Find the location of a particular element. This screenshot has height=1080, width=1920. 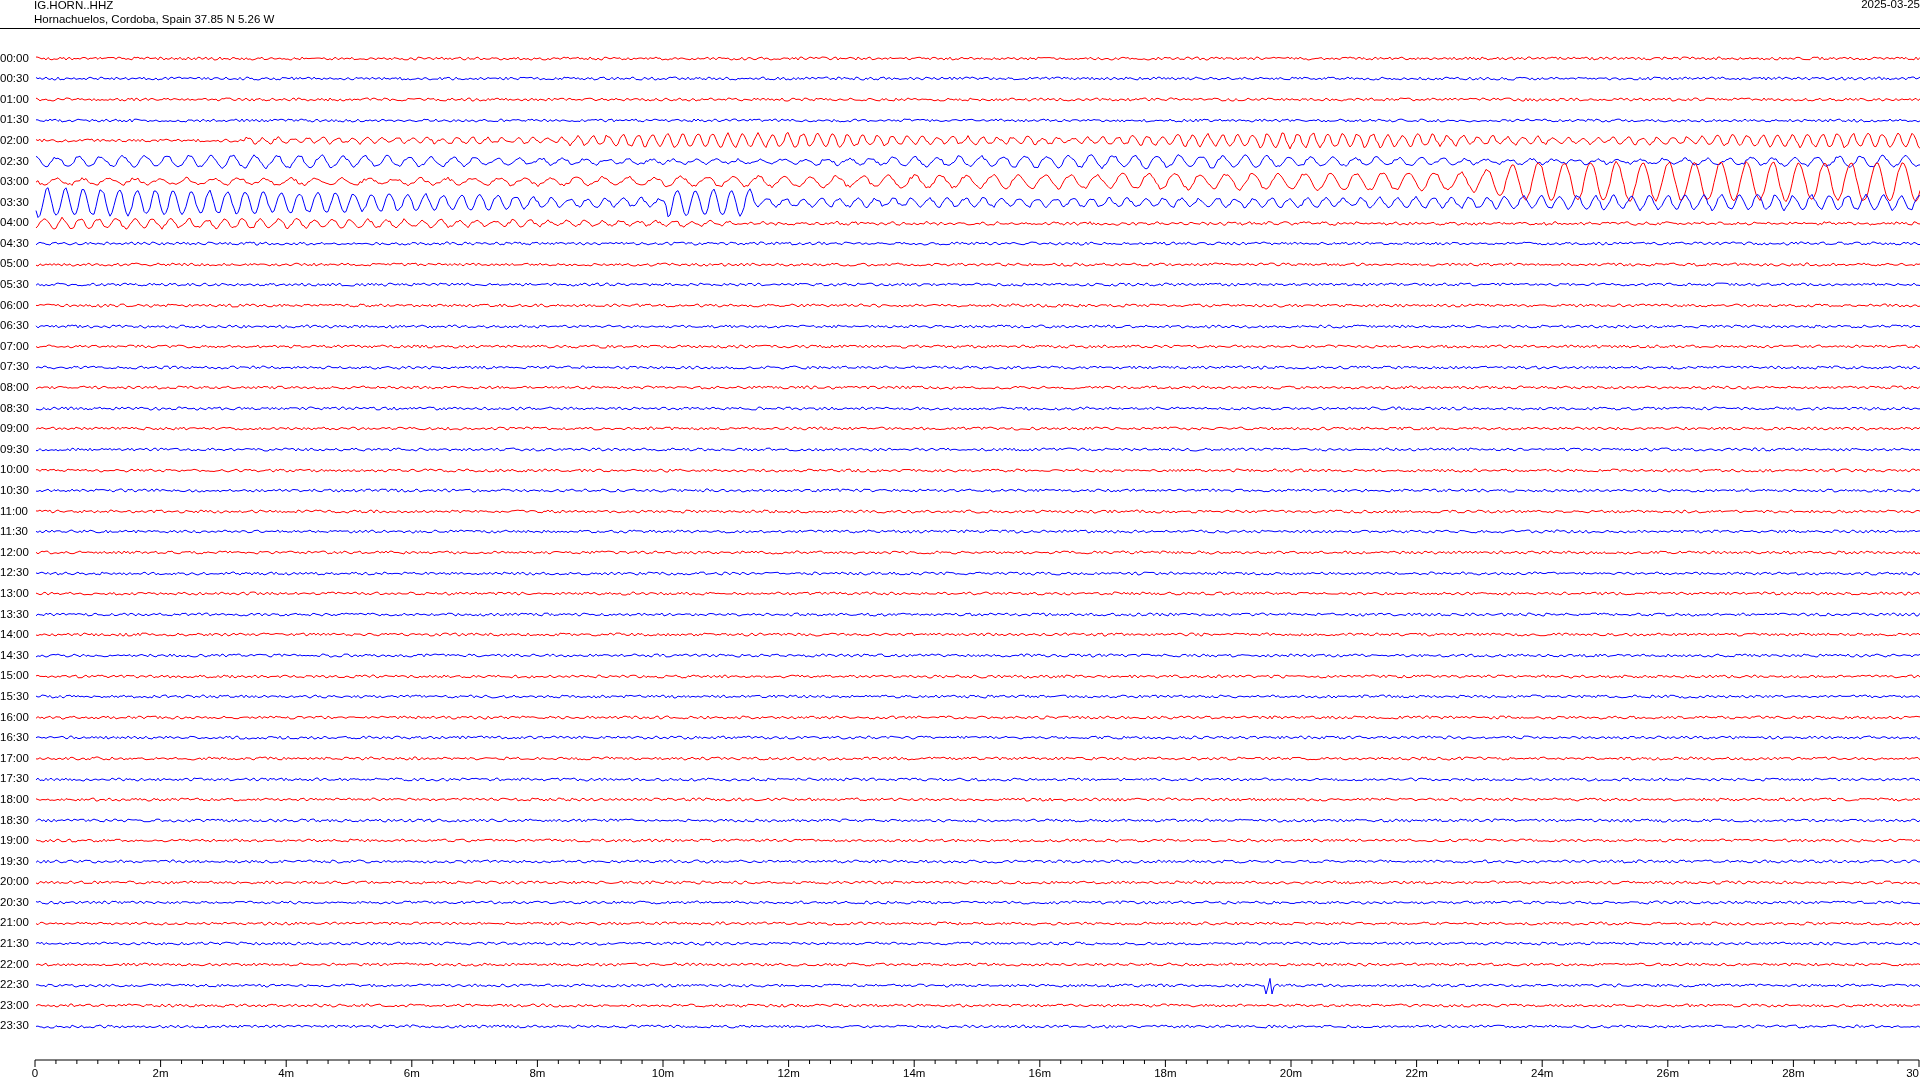

axis-tick-label: 30 is located at coordinates (1912, 1072).